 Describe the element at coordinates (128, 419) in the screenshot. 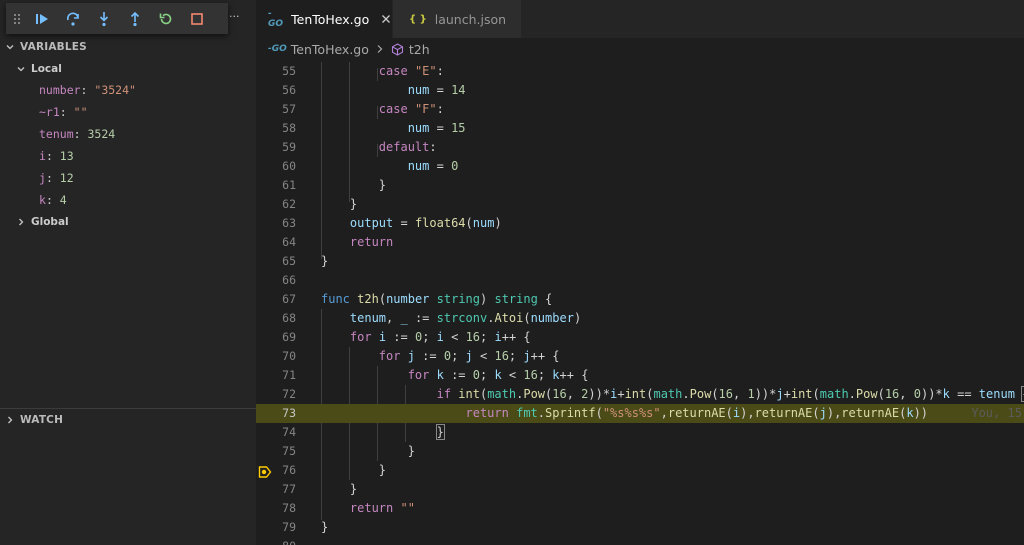

I see `watch-section-header: WATCH` at that location.